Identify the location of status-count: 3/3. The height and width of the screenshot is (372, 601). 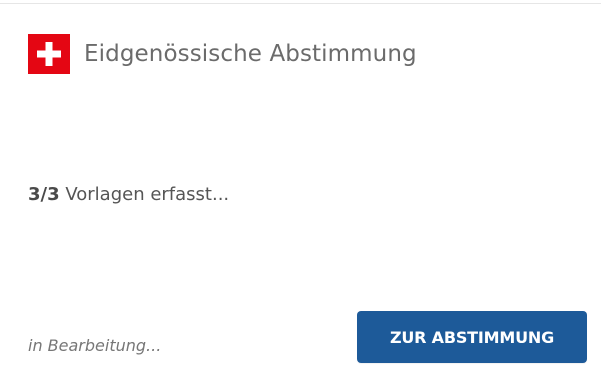
(44, 194).